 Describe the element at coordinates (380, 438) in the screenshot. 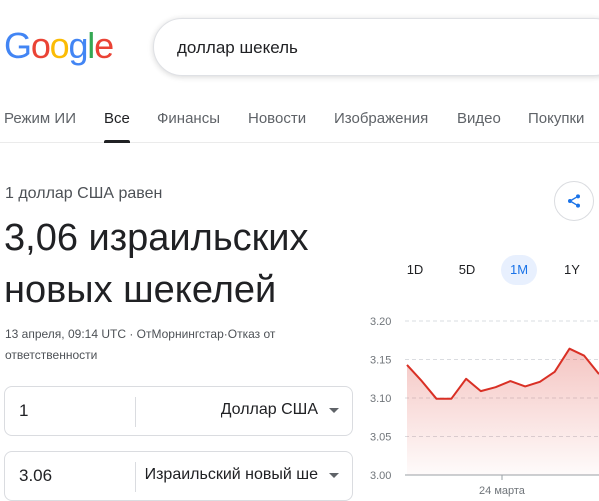

I see `y-tick-label: 3.05` at that location.